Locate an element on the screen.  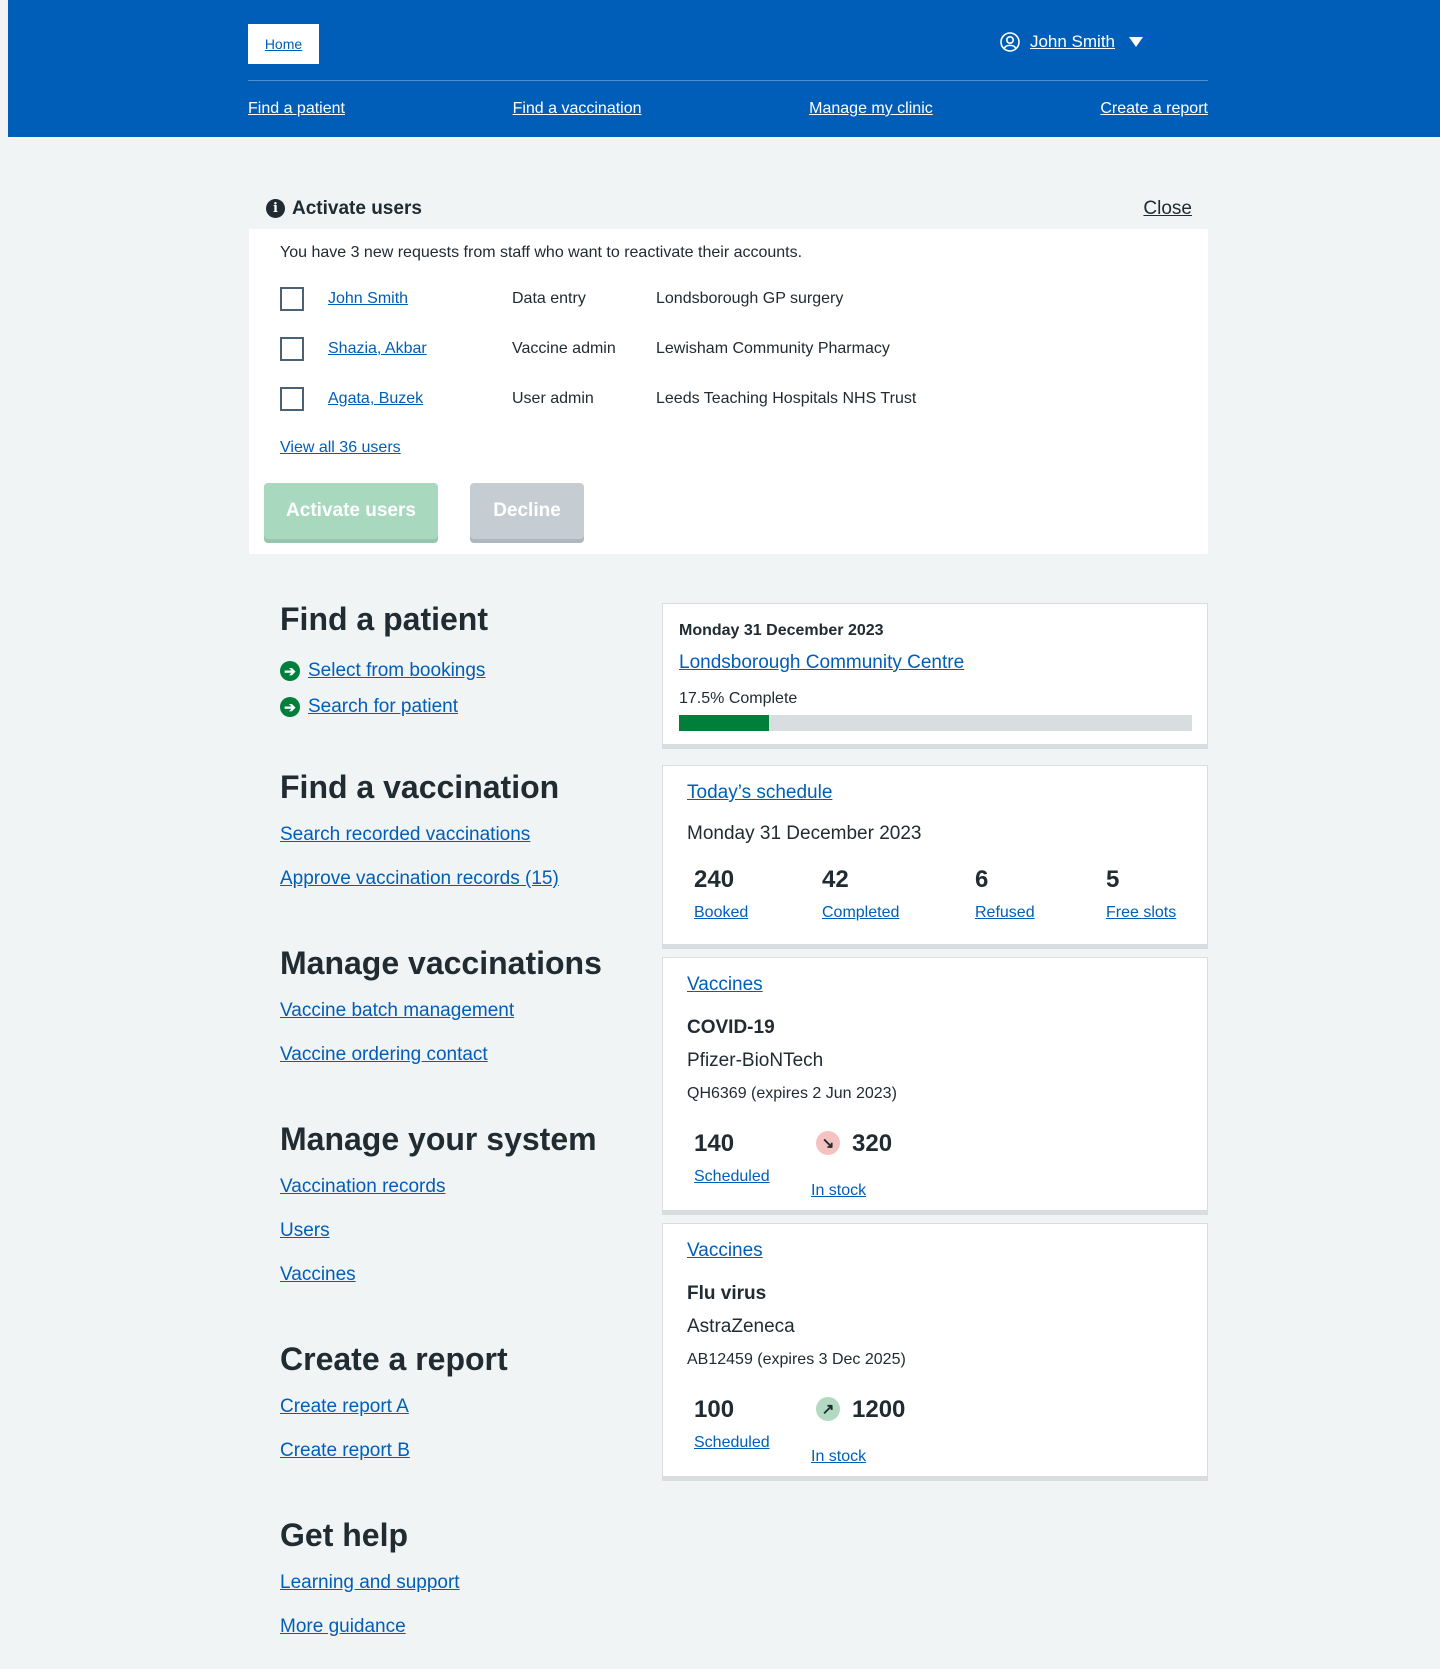
stat-free-slots: 5 Free slots is located at coordinates (1141, 894).